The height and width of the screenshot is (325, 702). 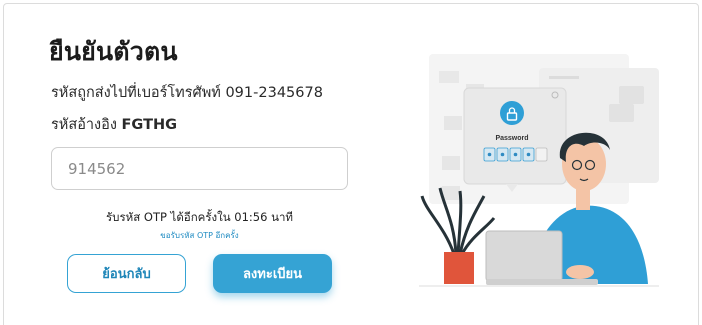 I want to click on reference-line: รหัสอ้างอิง FGTHG, so click(x=114, y=124).